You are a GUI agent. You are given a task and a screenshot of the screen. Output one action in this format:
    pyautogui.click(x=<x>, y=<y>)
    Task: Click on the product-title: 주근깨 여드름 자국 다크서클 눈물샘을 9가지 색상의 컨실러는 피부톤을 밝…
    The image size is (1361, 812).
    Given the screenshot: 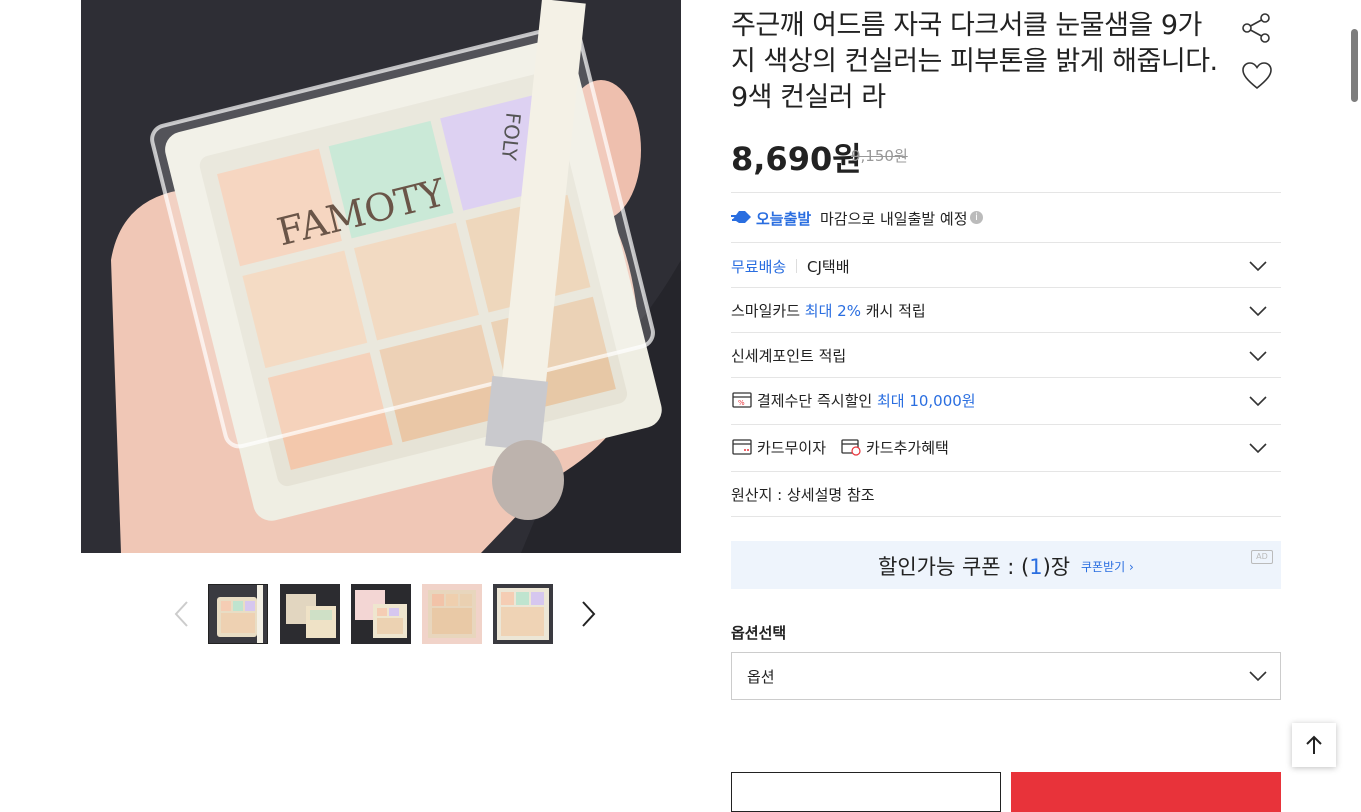 What is the action you would take?
    pyautogui.click(x=974, y=61)
    